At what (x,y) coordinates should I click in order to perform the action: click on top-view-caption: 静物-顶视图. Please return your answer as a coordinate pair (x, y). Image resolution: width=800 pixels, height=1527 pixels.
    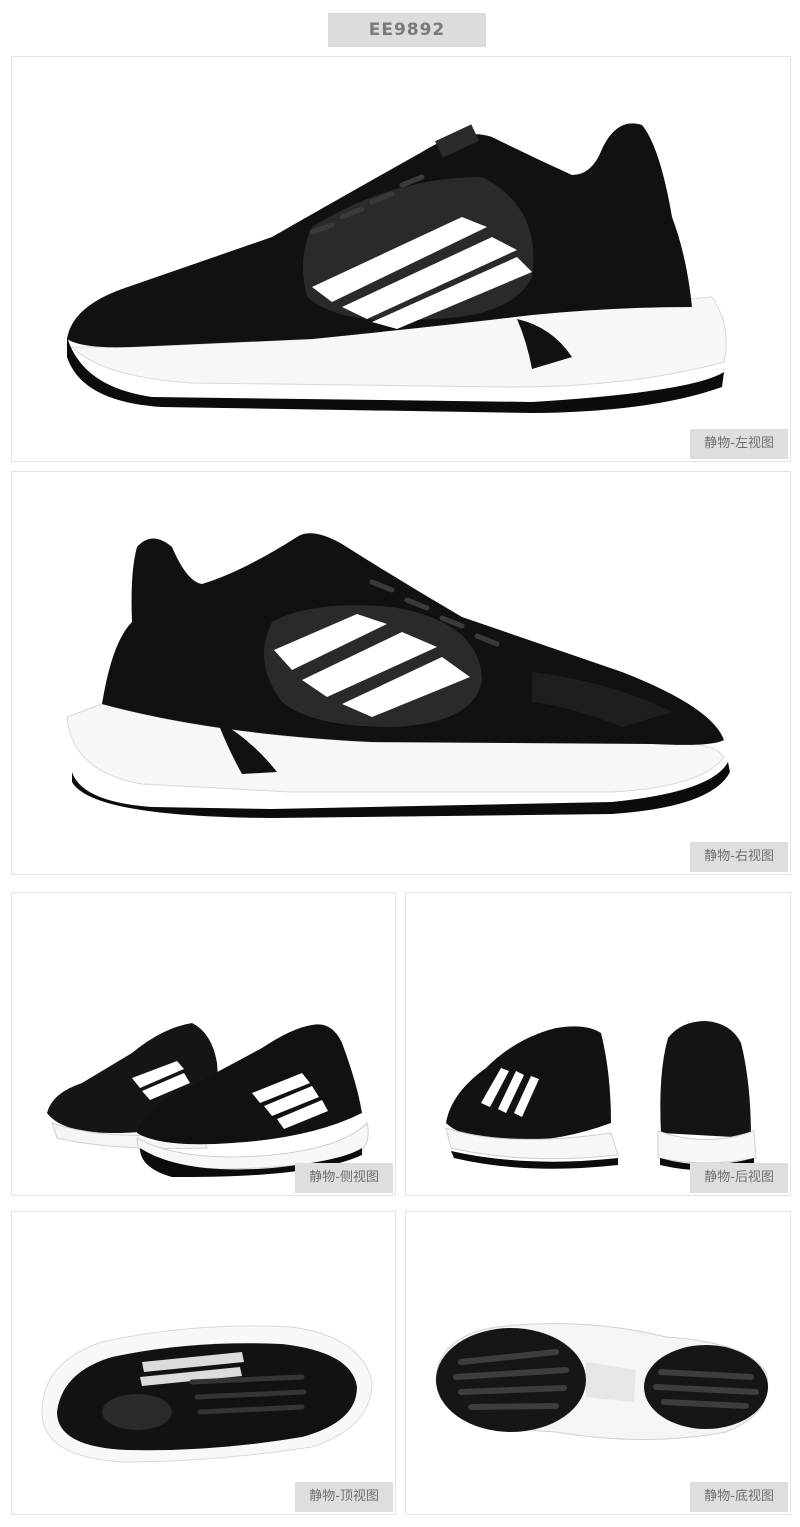
    Looking at the image, I should click on (344, 1497).